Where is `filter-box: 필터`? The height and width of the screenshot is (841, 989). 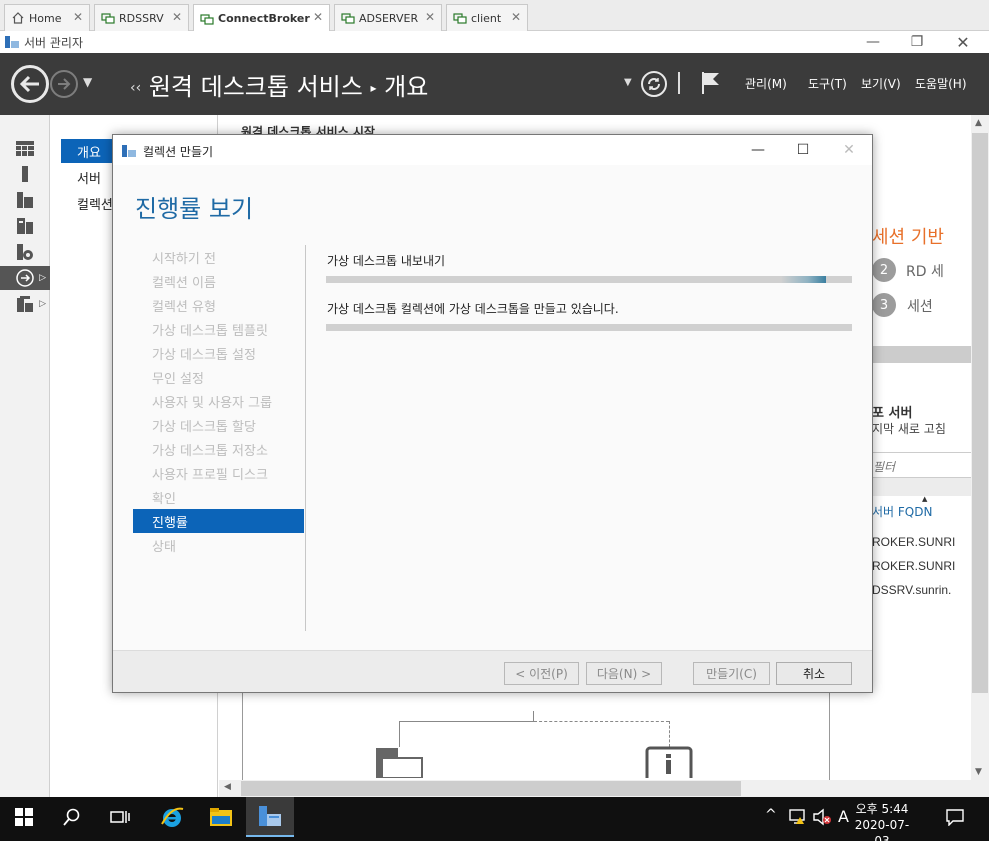
filter-box: 필터 is located at coordinates (918, 465).